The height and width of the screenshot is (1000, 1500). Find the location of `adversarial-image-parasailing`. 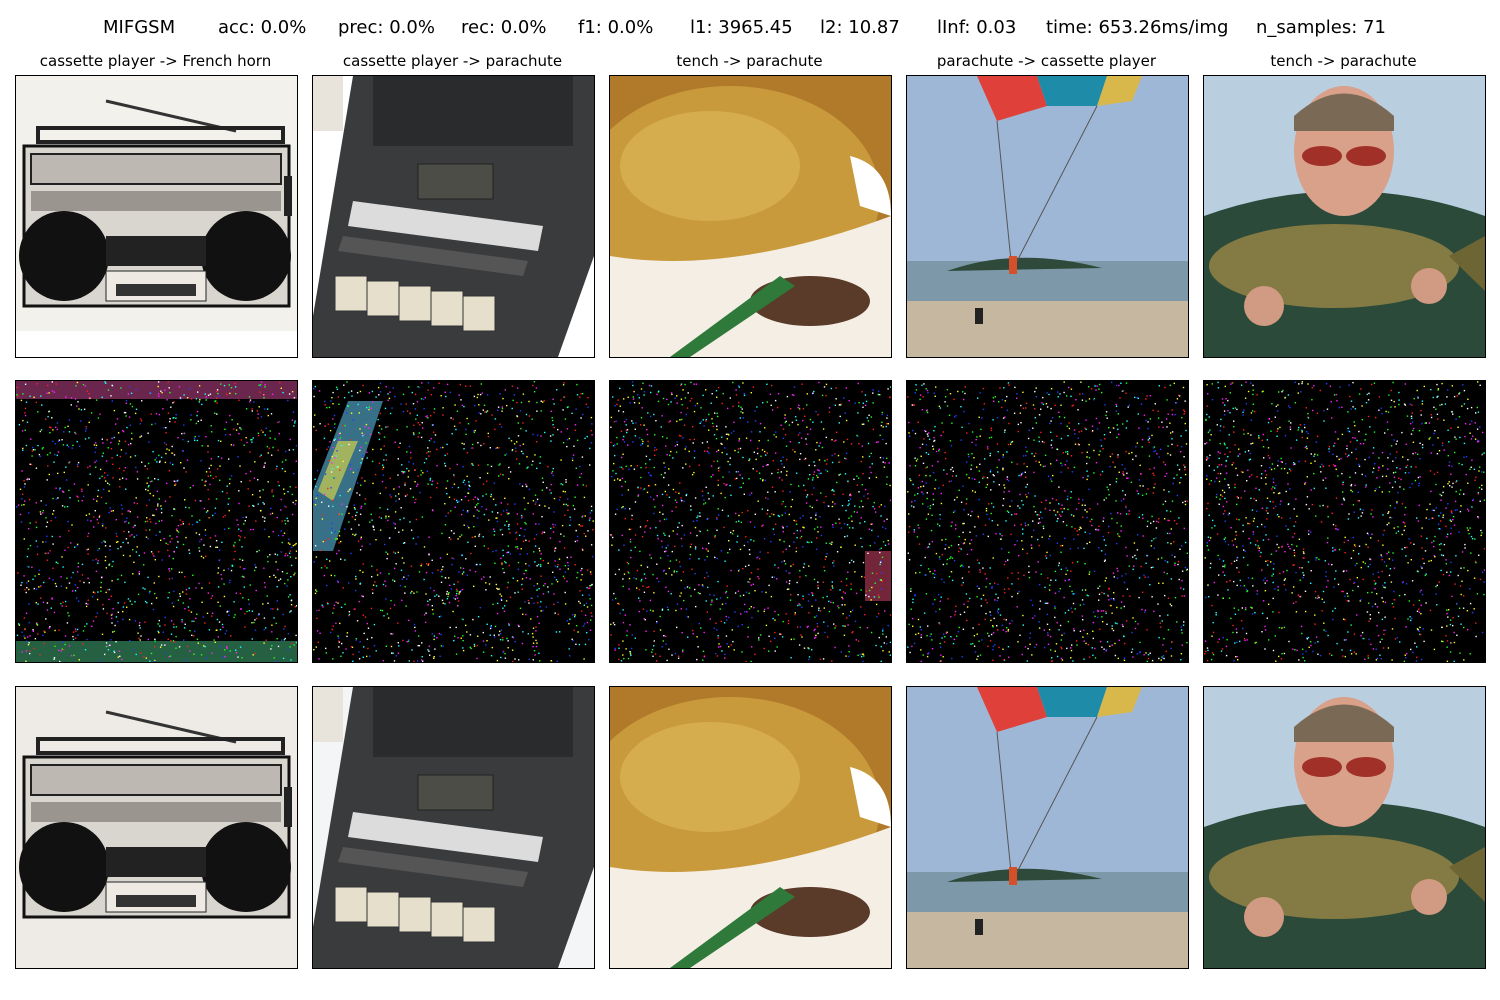

adversarial-image-parasailing is located at coordinates (1047, 827).